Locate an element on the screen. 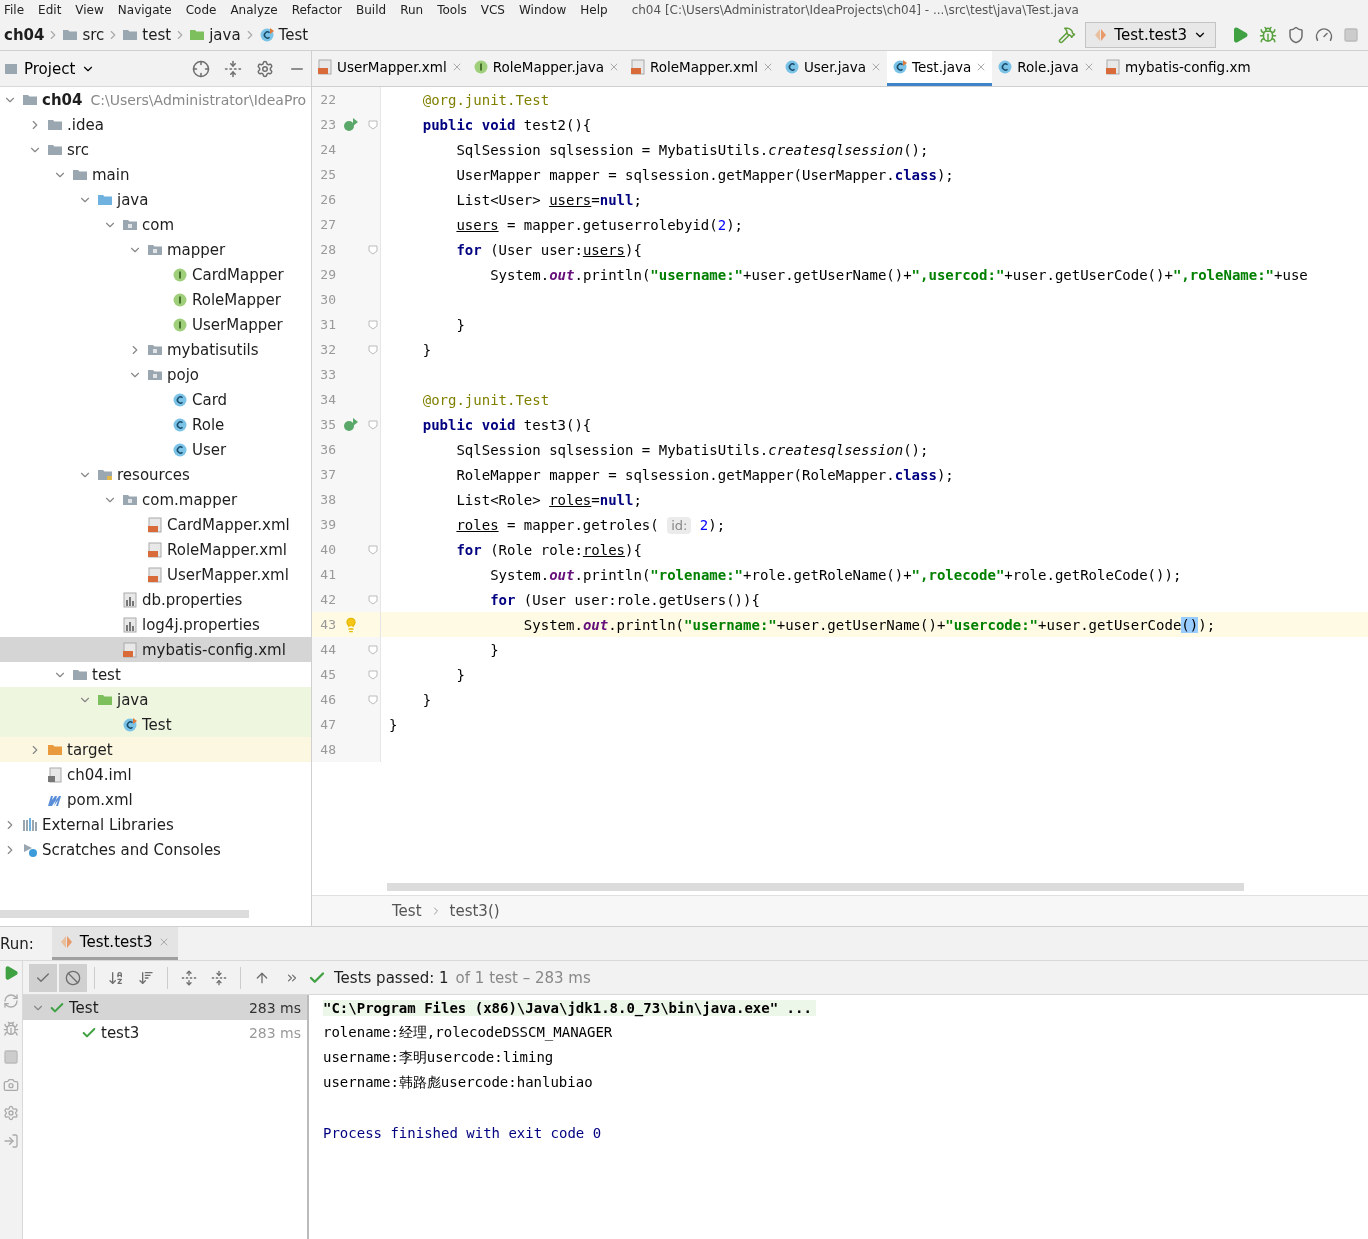 This screenshot has width=1368, height=1239. menu-item: View is located at coordinates (89, 10).